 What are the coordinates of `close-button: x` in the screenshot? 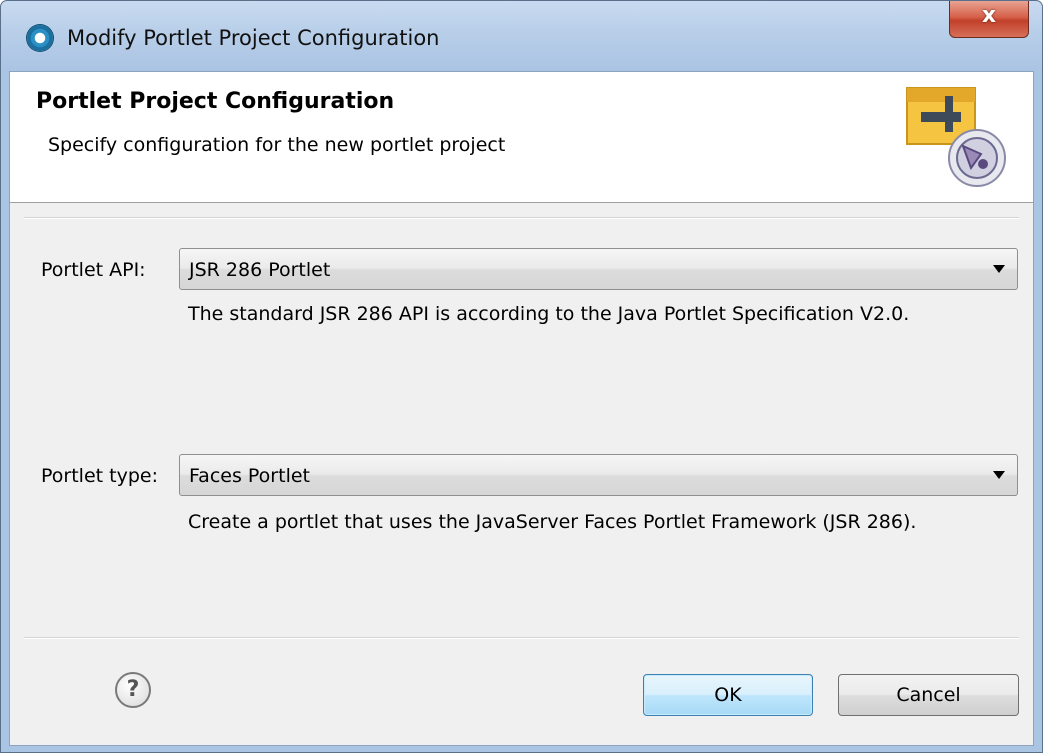 It's located at (989, 19).